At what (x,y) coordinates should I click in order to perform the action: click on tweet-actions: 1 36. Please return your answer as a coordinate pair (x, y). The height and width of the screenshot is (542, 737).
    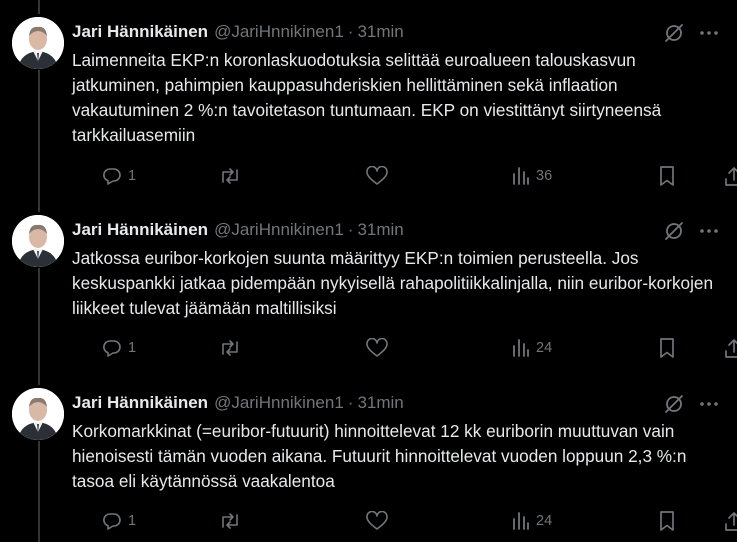
    Looking at the image, I should click on (419, 176).